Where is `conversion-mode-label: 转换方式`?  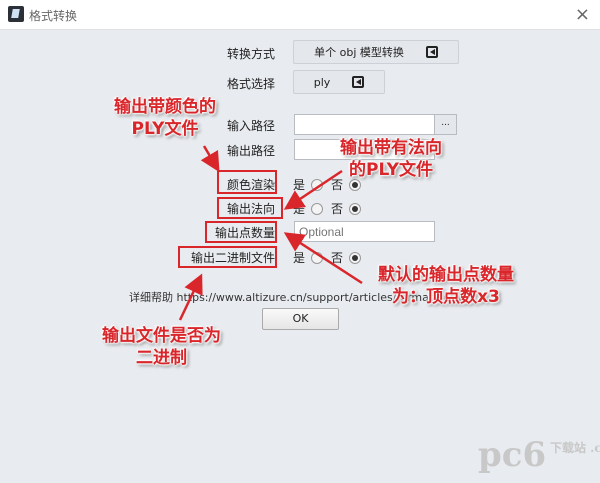
conversion-mode-label: 转换方式 is located at coordinates (250, 54).